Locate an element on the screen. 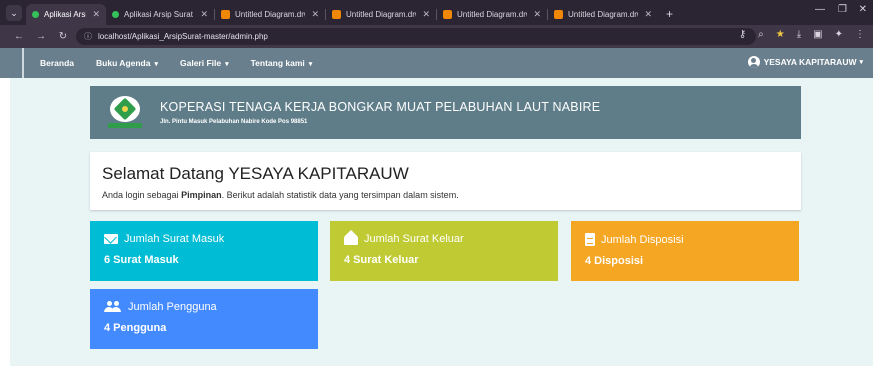 The height and width of the screenshot is (366, 873). zoom-icon: ⌕ is located at coordinates (761, 34).